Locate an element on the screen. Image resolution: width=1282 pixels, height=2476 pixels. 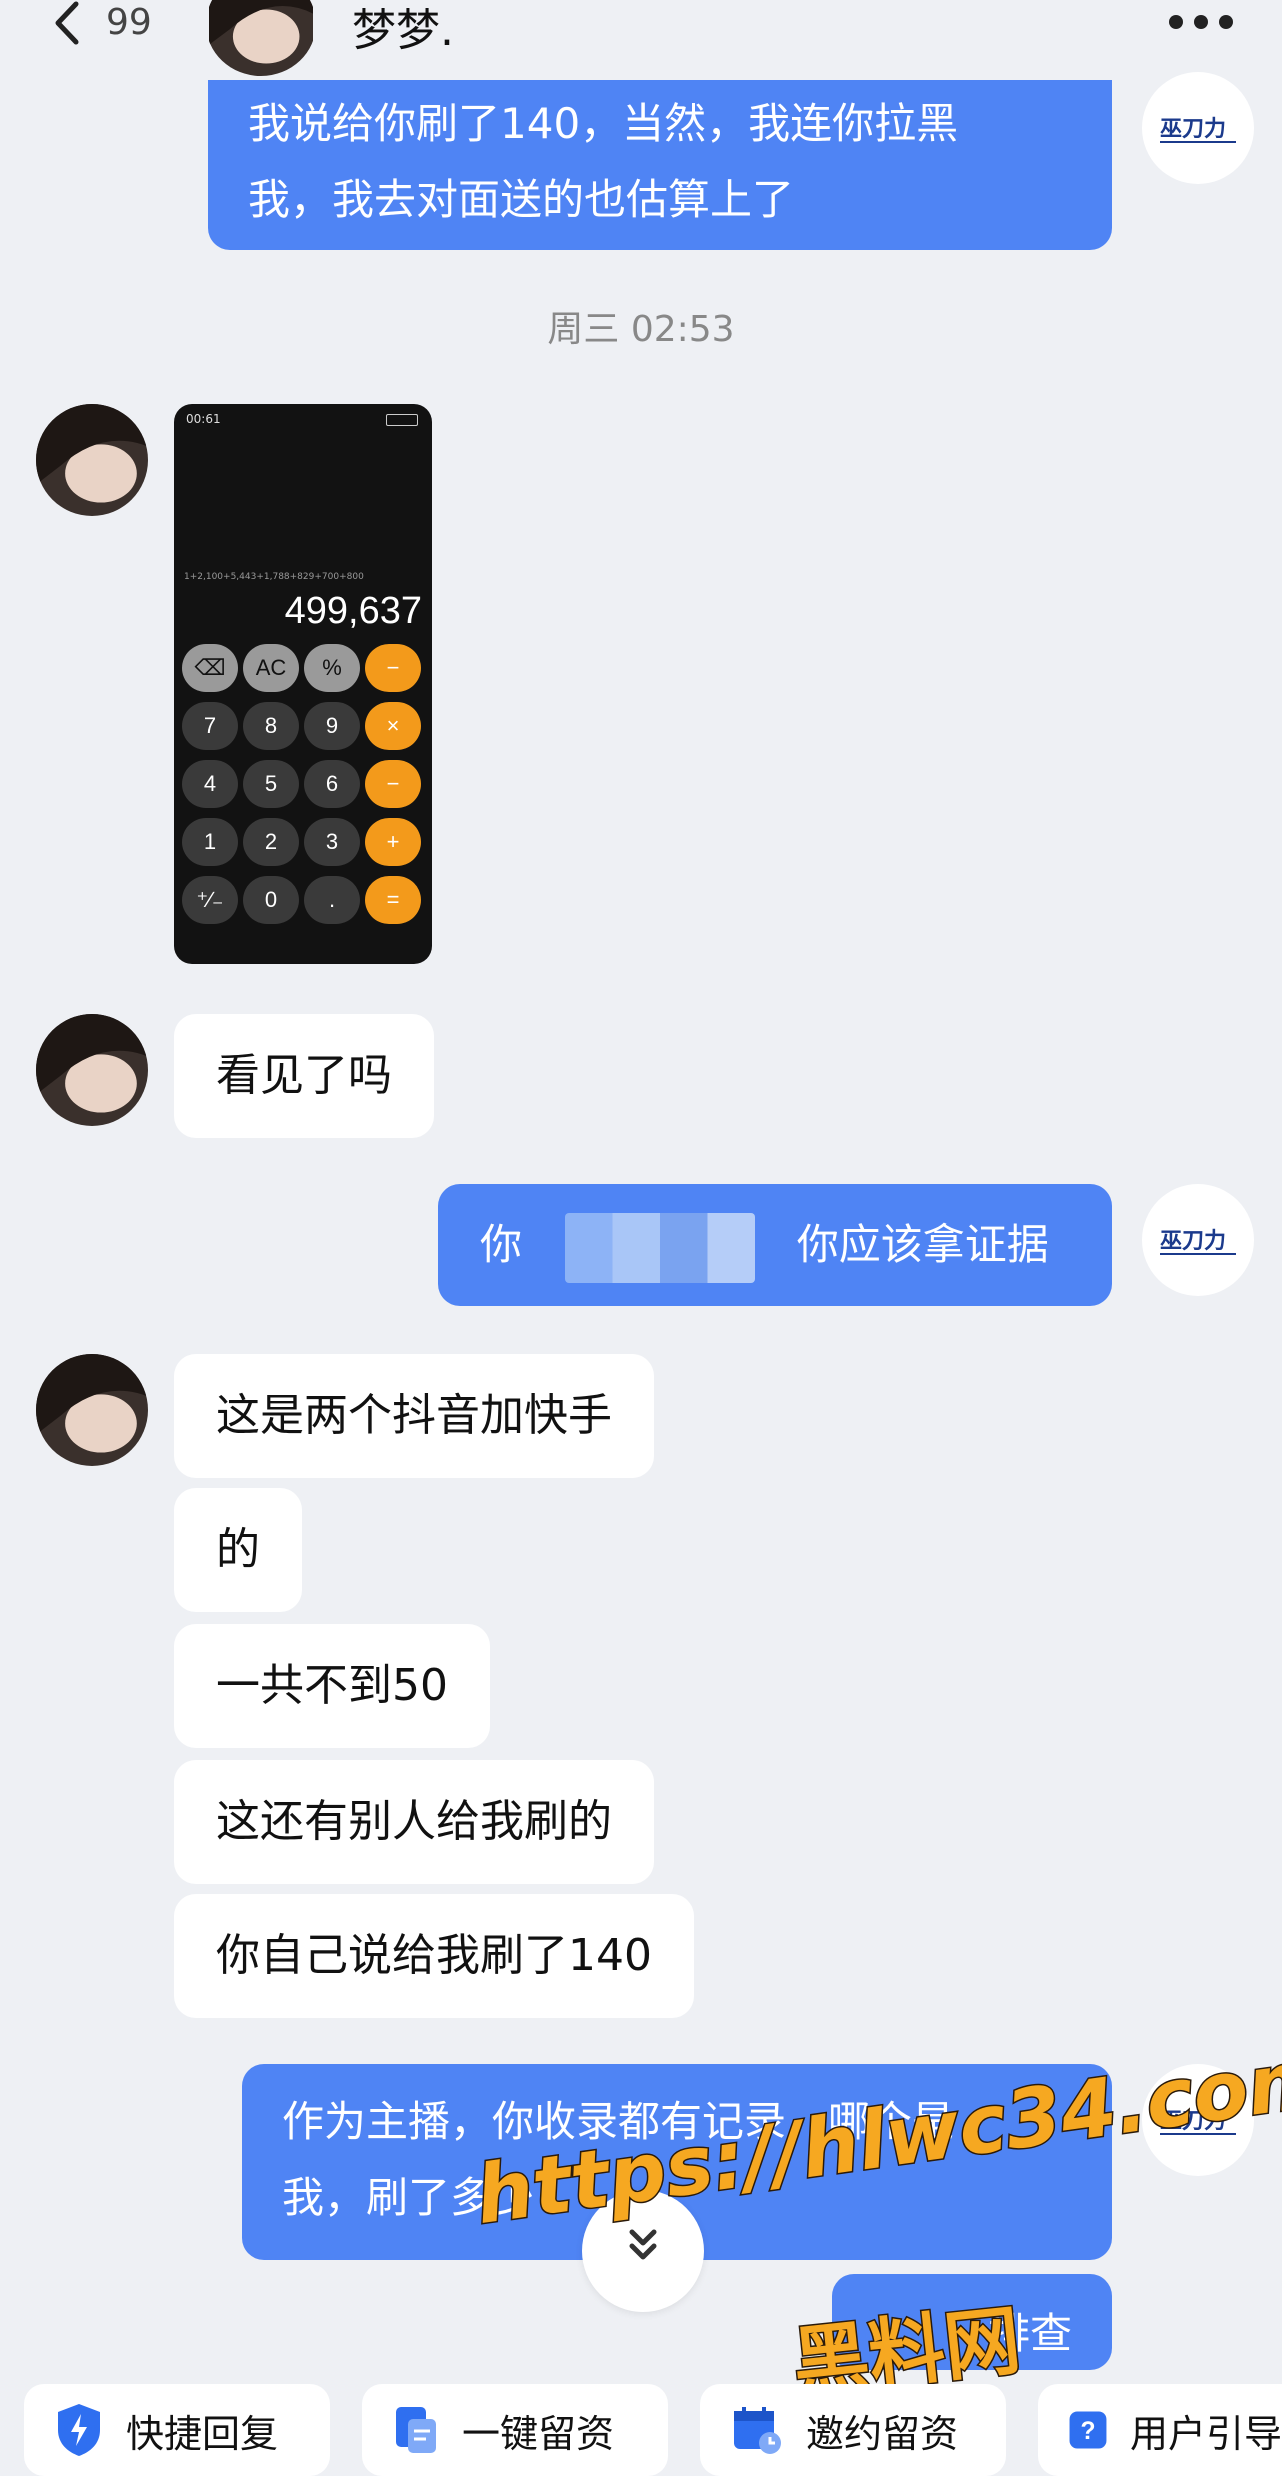
back-chevron-icon is located at coordinates (68, 23).